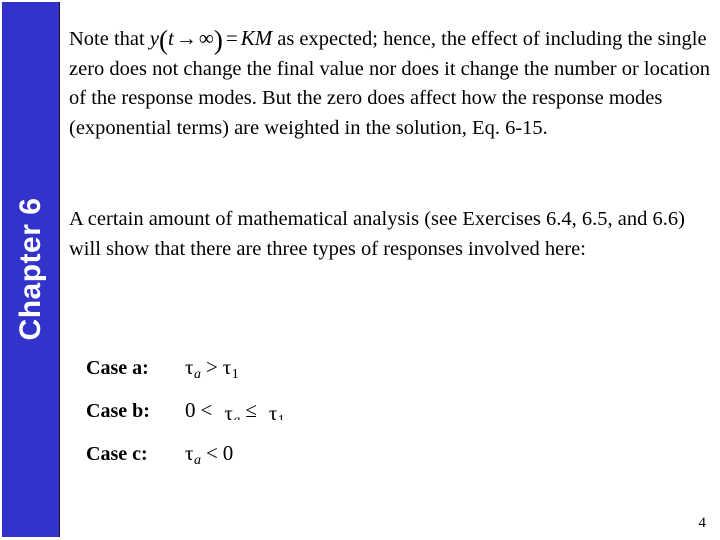 The height and width of the screenshot is (540, 720). Describe the element at coordinates (117, 368) in the screenshot. I see `case-a-label: Case a:` at that location.